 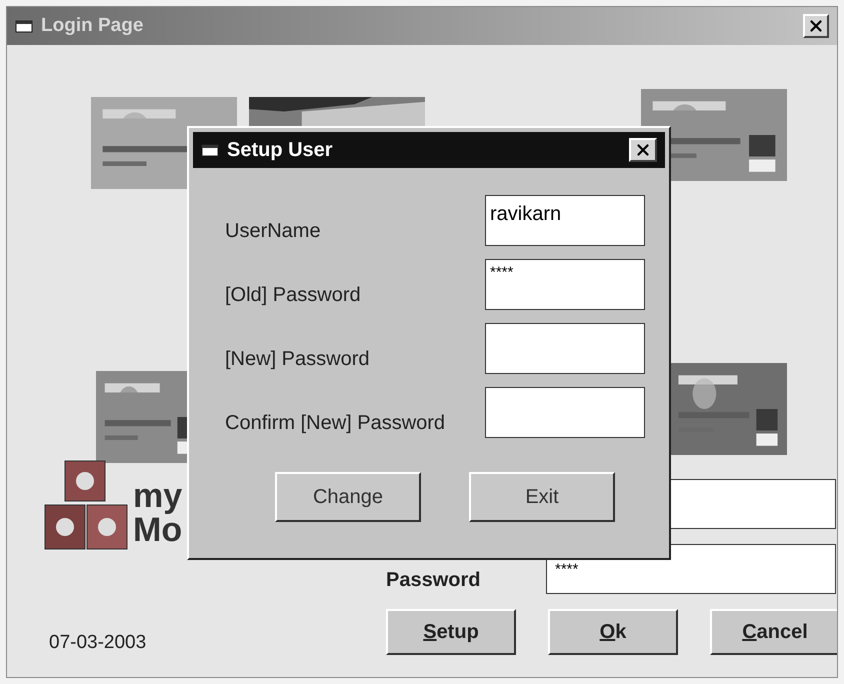 What do you see at coordinates (24, 26) in the screenshot?
I see `window-icon` at bounding box center [24, 26].